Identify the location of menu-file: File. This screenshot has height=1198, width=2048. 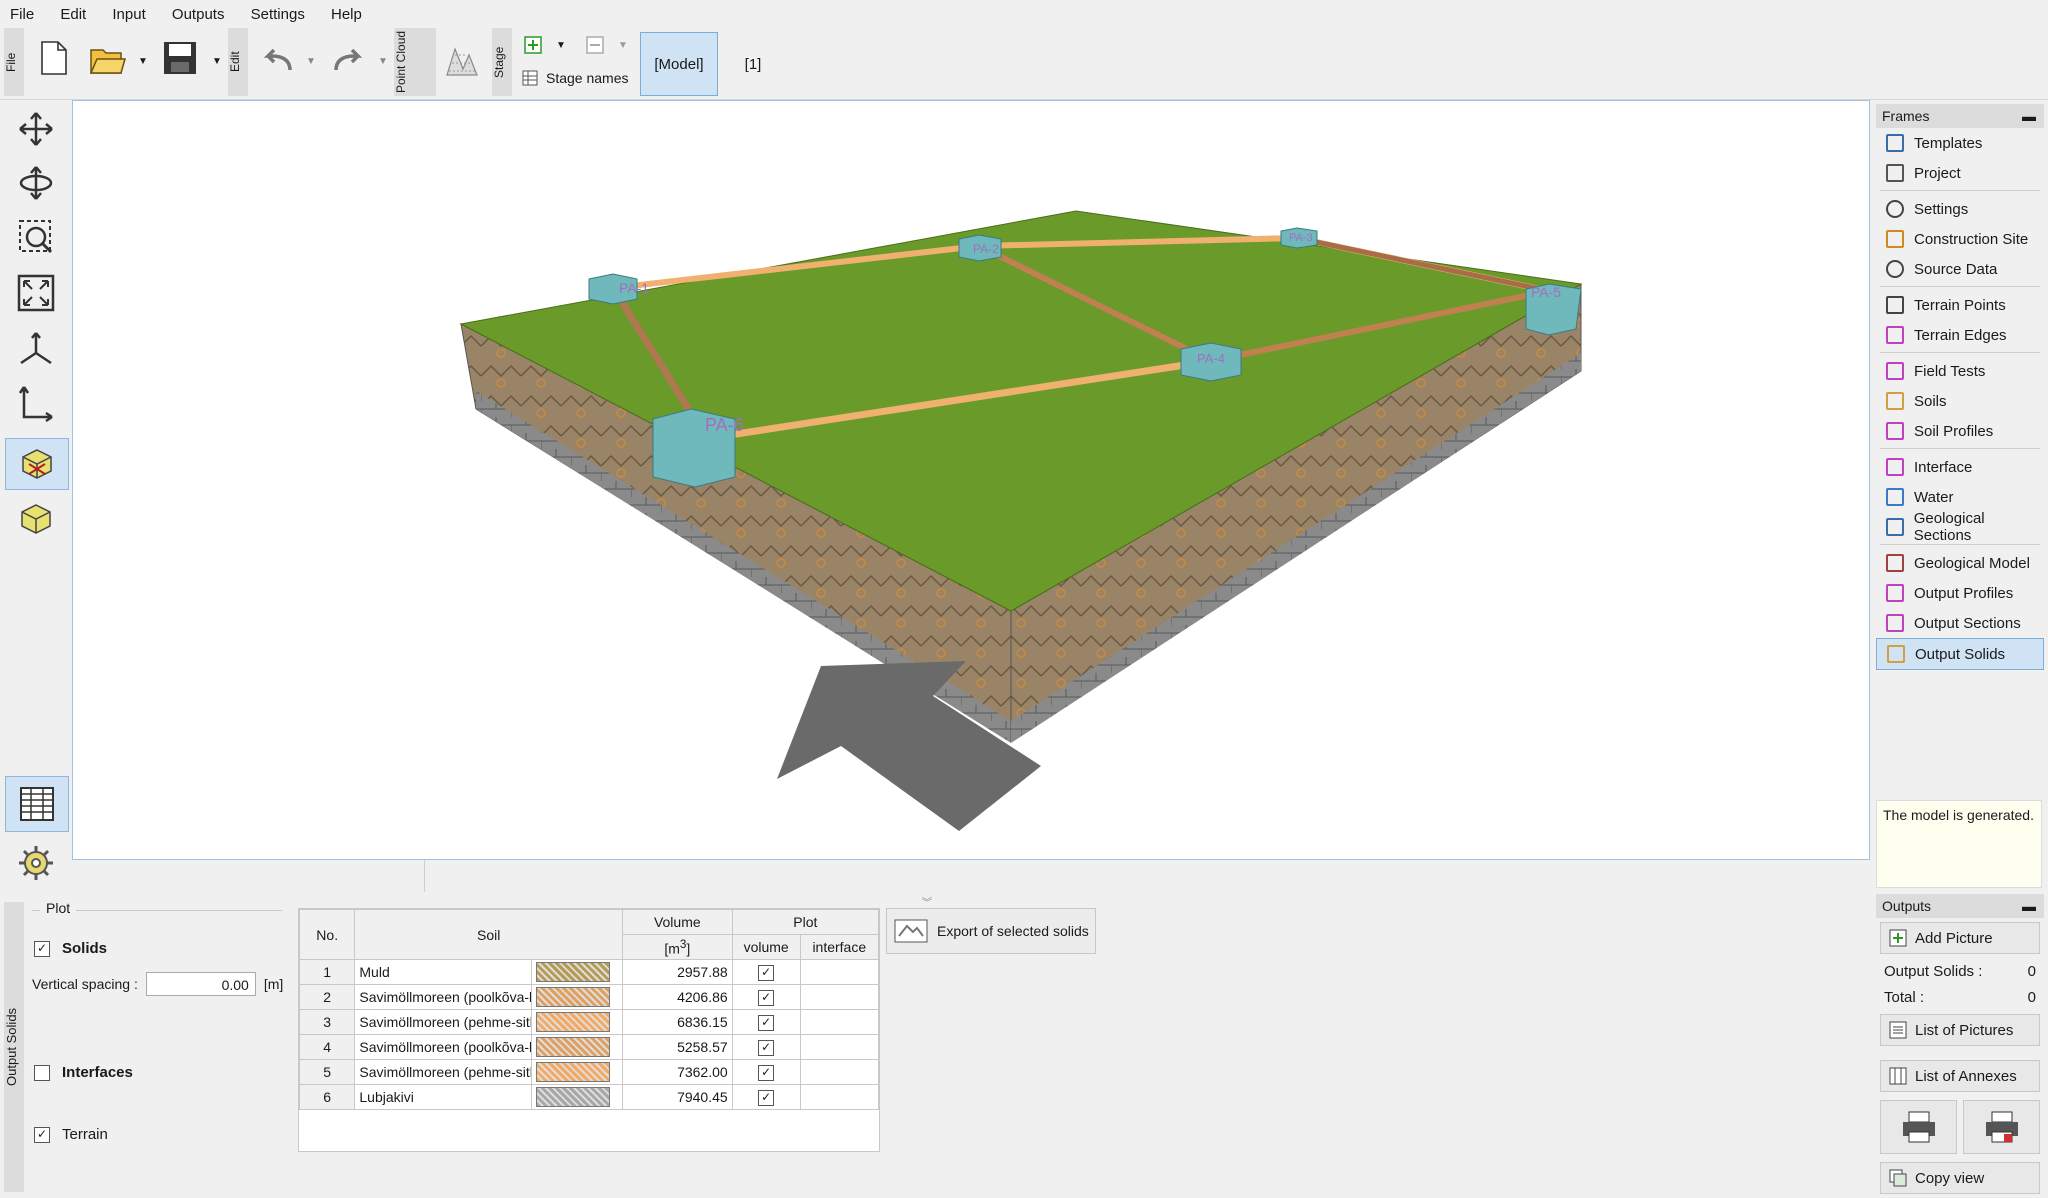
(22, 15).